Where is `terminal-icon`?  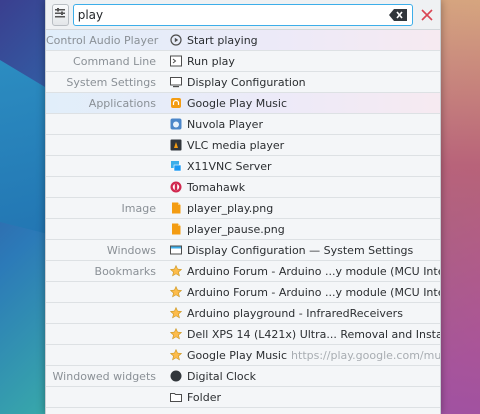 terminal-icon is located at coordinates (176, 61).